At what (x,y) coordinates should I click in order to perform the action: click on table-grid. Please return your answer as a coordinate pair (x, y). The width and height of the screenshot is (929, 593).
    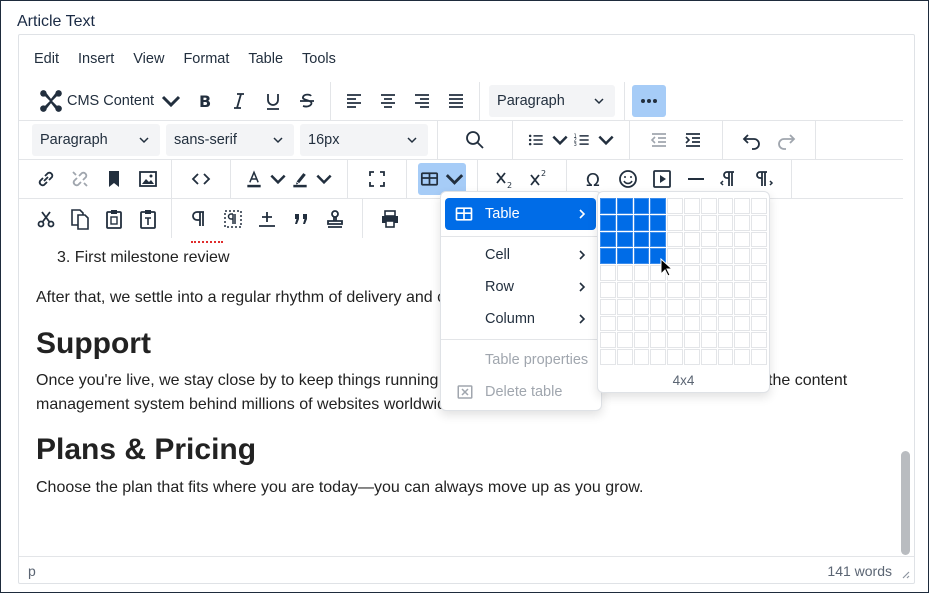
    Looking at the image, I should click on (684, 282).